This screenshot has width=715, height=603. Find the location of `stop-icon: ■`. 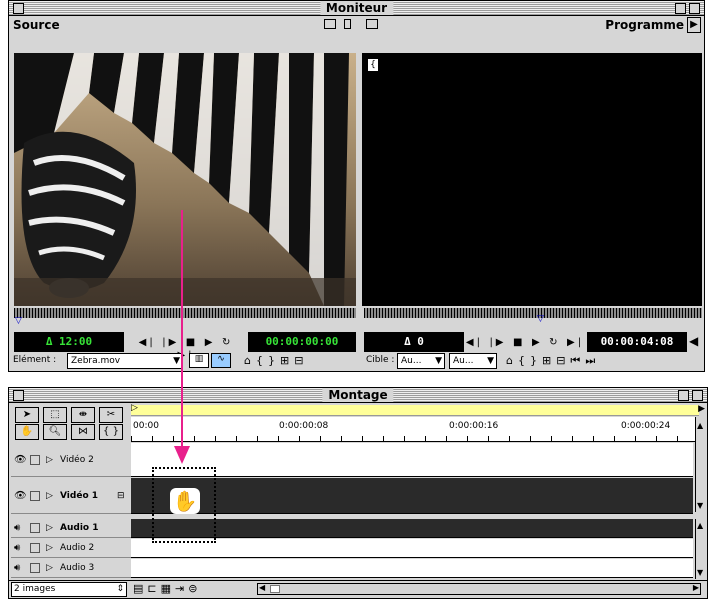

stop-icon: ■ is located at coordinates (519, 343).